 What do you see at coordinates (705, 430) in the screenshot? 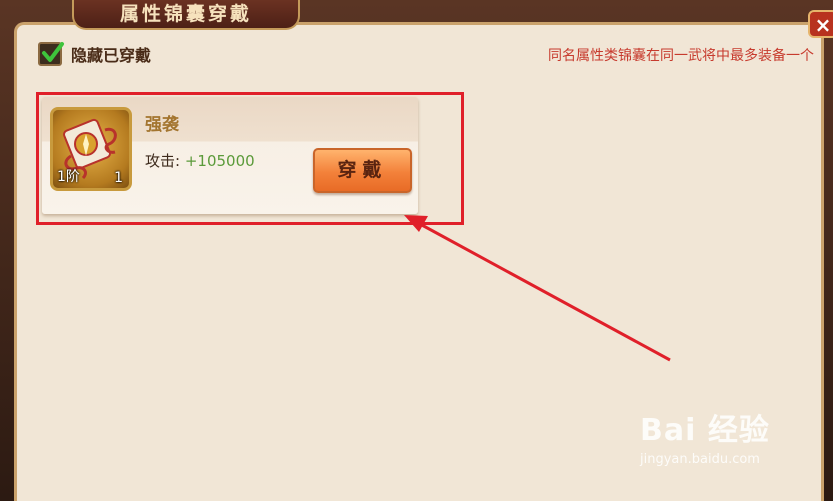
I see `watermark-logo: Bai 经验` at bounding box center [705, 430].